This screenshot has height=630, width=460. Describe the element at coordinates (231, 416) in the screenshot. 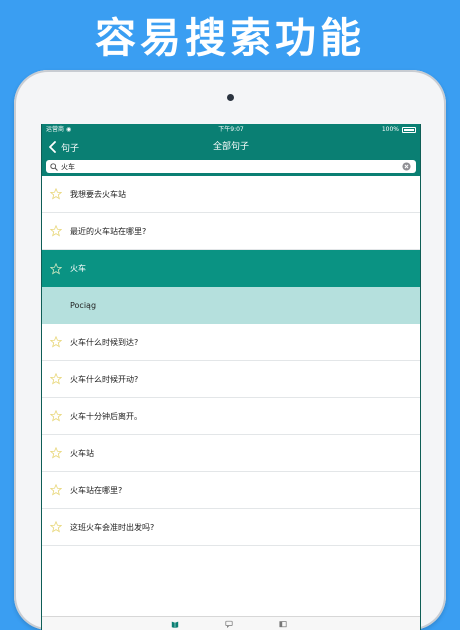

I see `list-item: 火车十分钟后离开。` at that location.